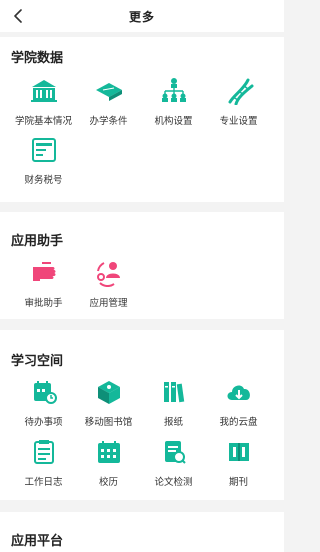 The image size is (320, 552). What do you see at coordinates (37, 361) in the screenshot?
I see `section-title: 学习空间` at bounding box center [37, 361].